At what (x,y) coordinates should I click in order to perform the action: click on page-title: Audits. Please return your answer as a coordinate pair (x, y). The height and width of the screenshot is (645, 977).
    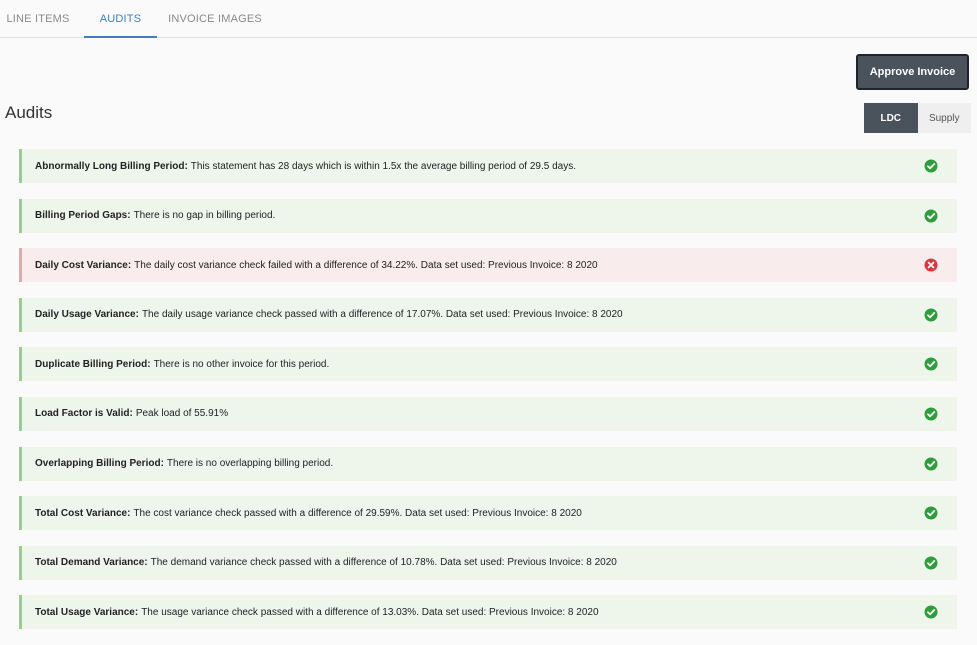
    Looking at the image, I should click on (29, 112).